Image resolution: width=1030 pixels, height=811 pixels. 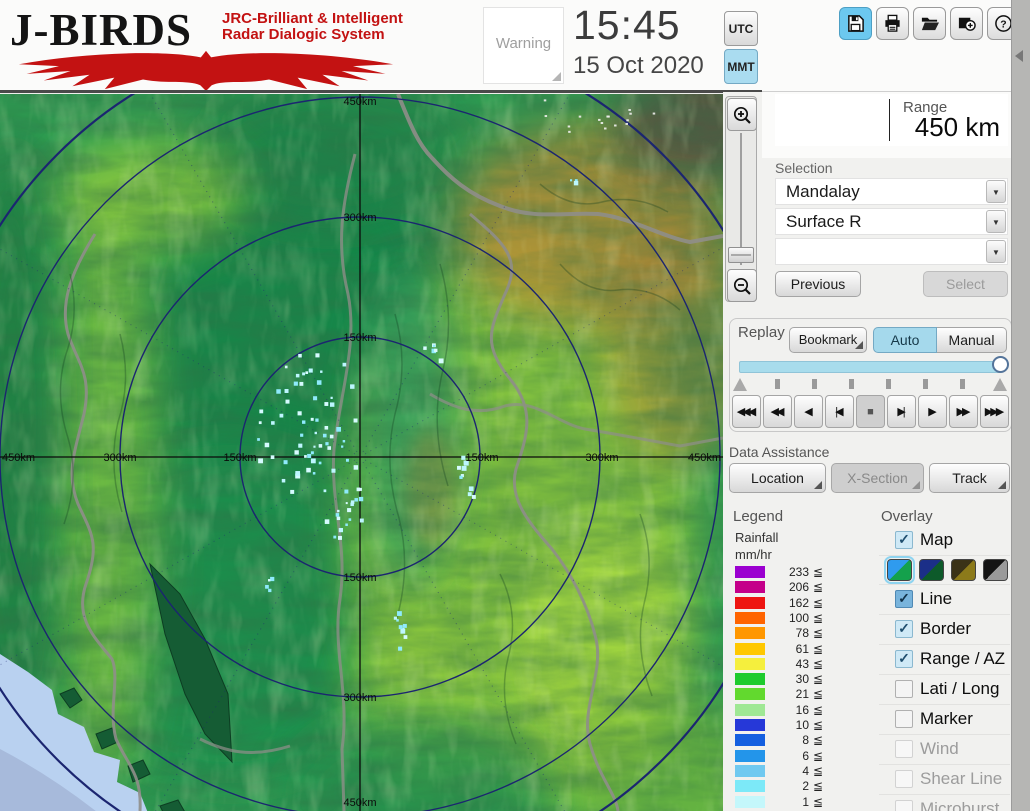 I want to click on legend-row: 43 ≦, so click(x=795, y=664).